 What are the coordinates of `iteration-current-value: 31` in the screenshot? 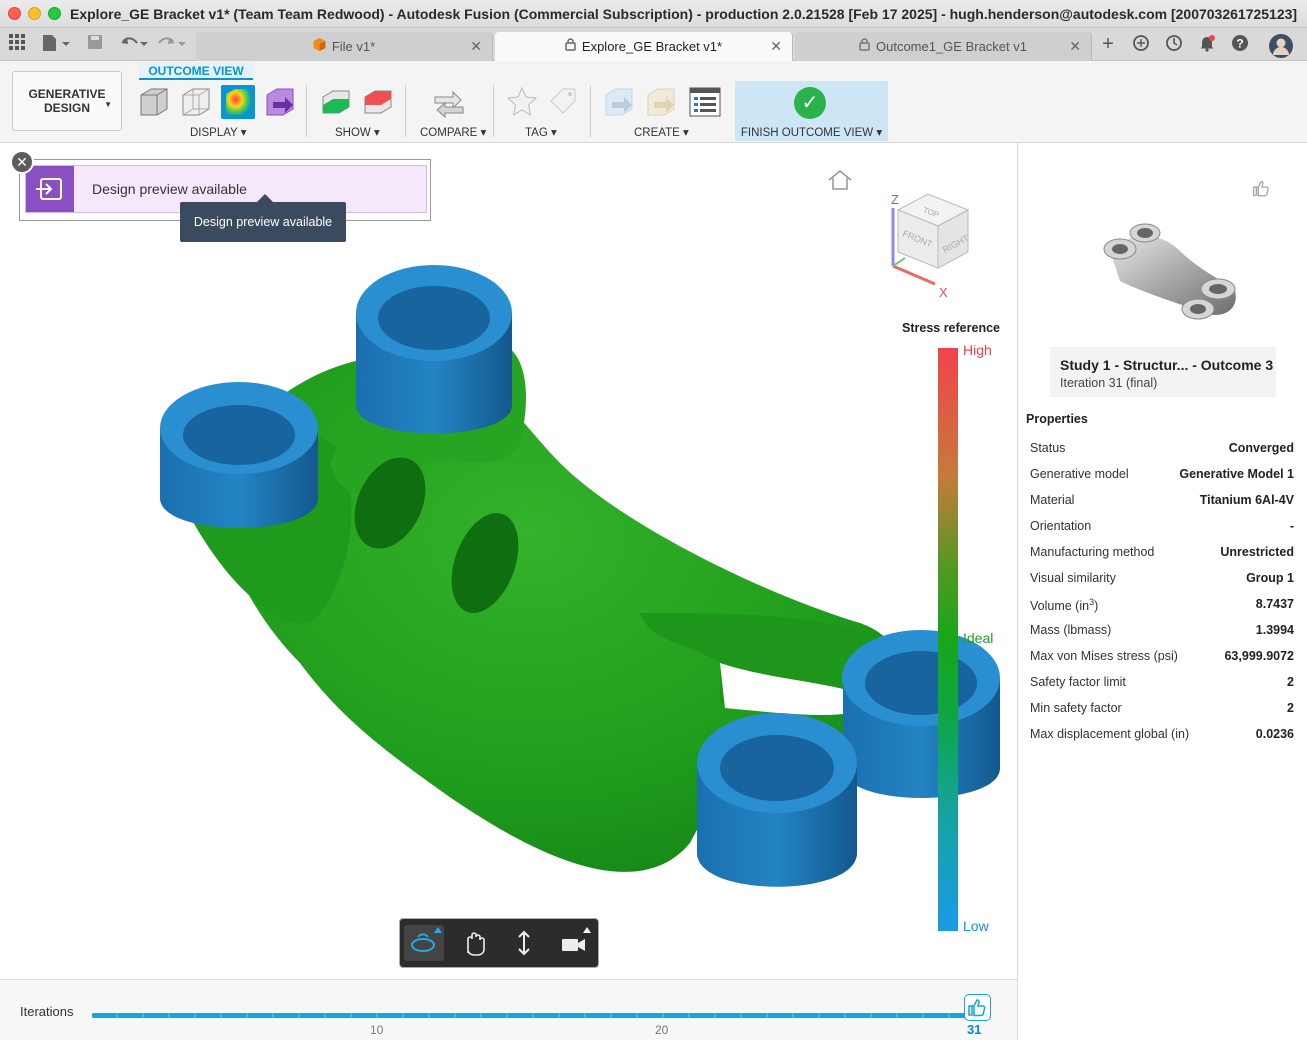 It's located at (974, 1029).